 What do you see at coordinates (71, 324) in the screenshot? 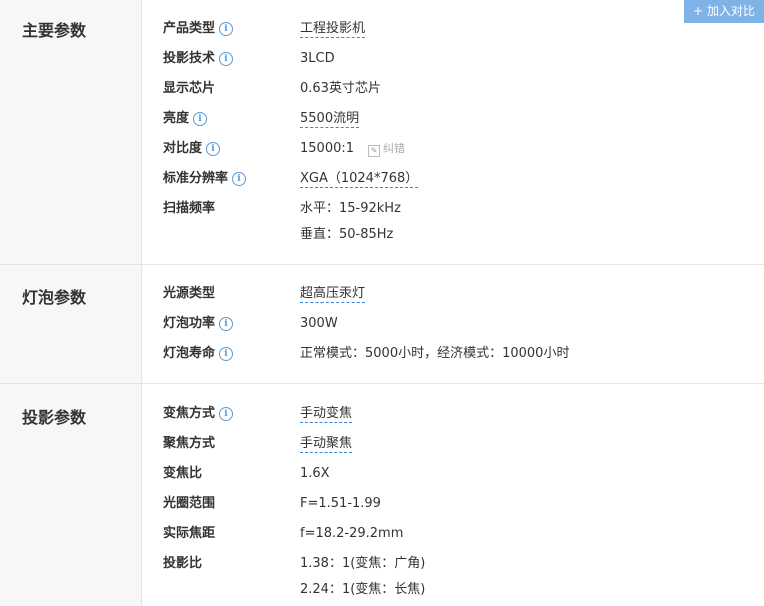
I see `section-title-lamp: 灯泡参数` at bounding box center [71, 324].